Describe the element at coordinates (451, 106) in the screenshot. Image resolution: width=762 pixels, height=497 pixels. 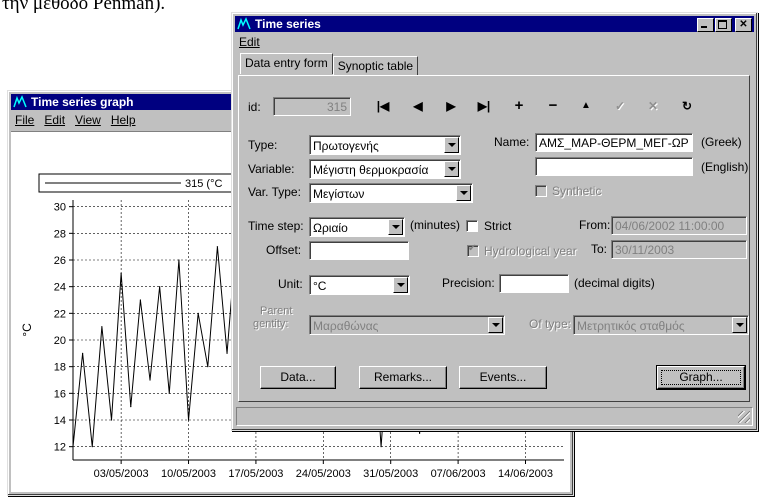
I see `next-record-button: ▶` at that location.